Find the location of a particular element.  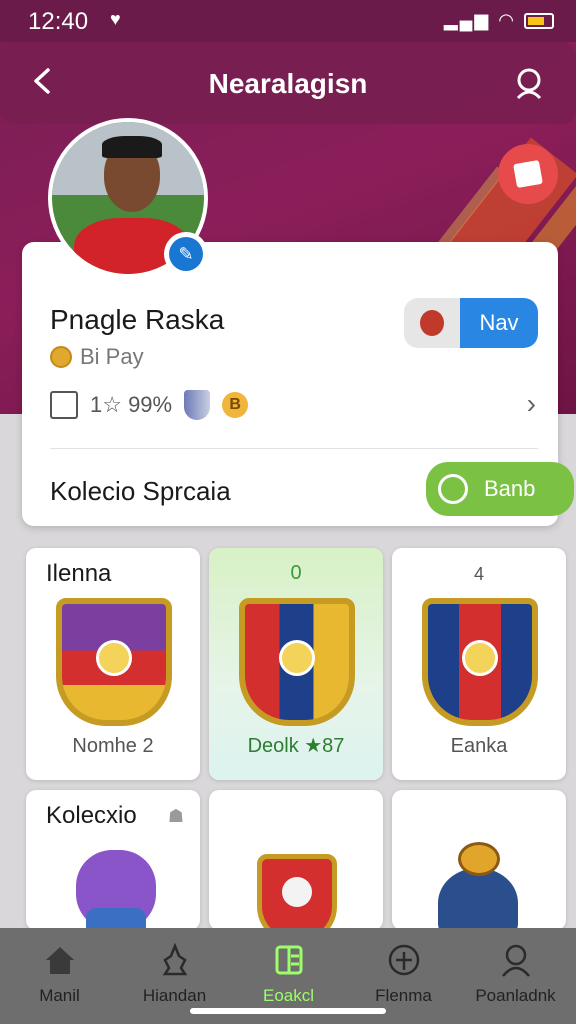

divider is located at coordinates (294, 448).